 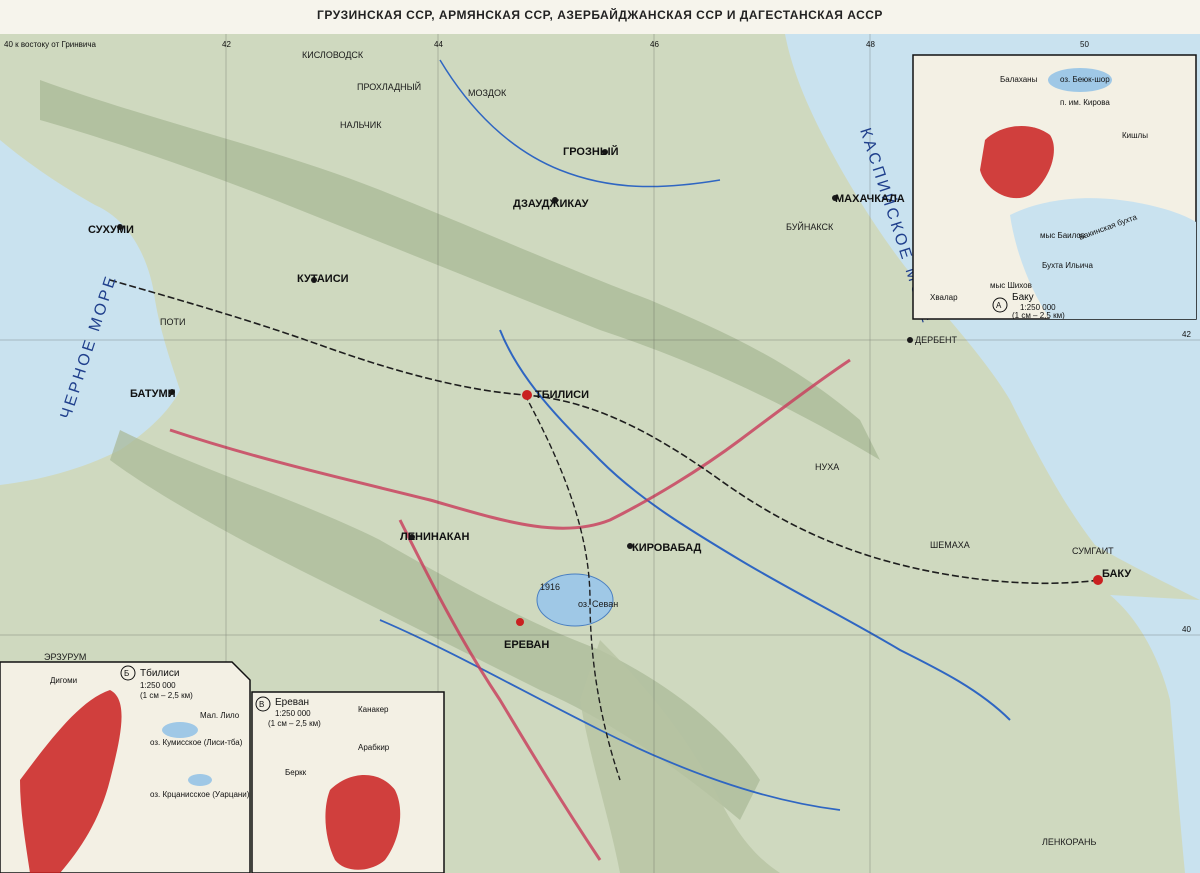 What do you see at coordinates (111, 230) in the screenshot?
I see `city-sukhumi: СУХУМИ` at bounding box center [111, 230].